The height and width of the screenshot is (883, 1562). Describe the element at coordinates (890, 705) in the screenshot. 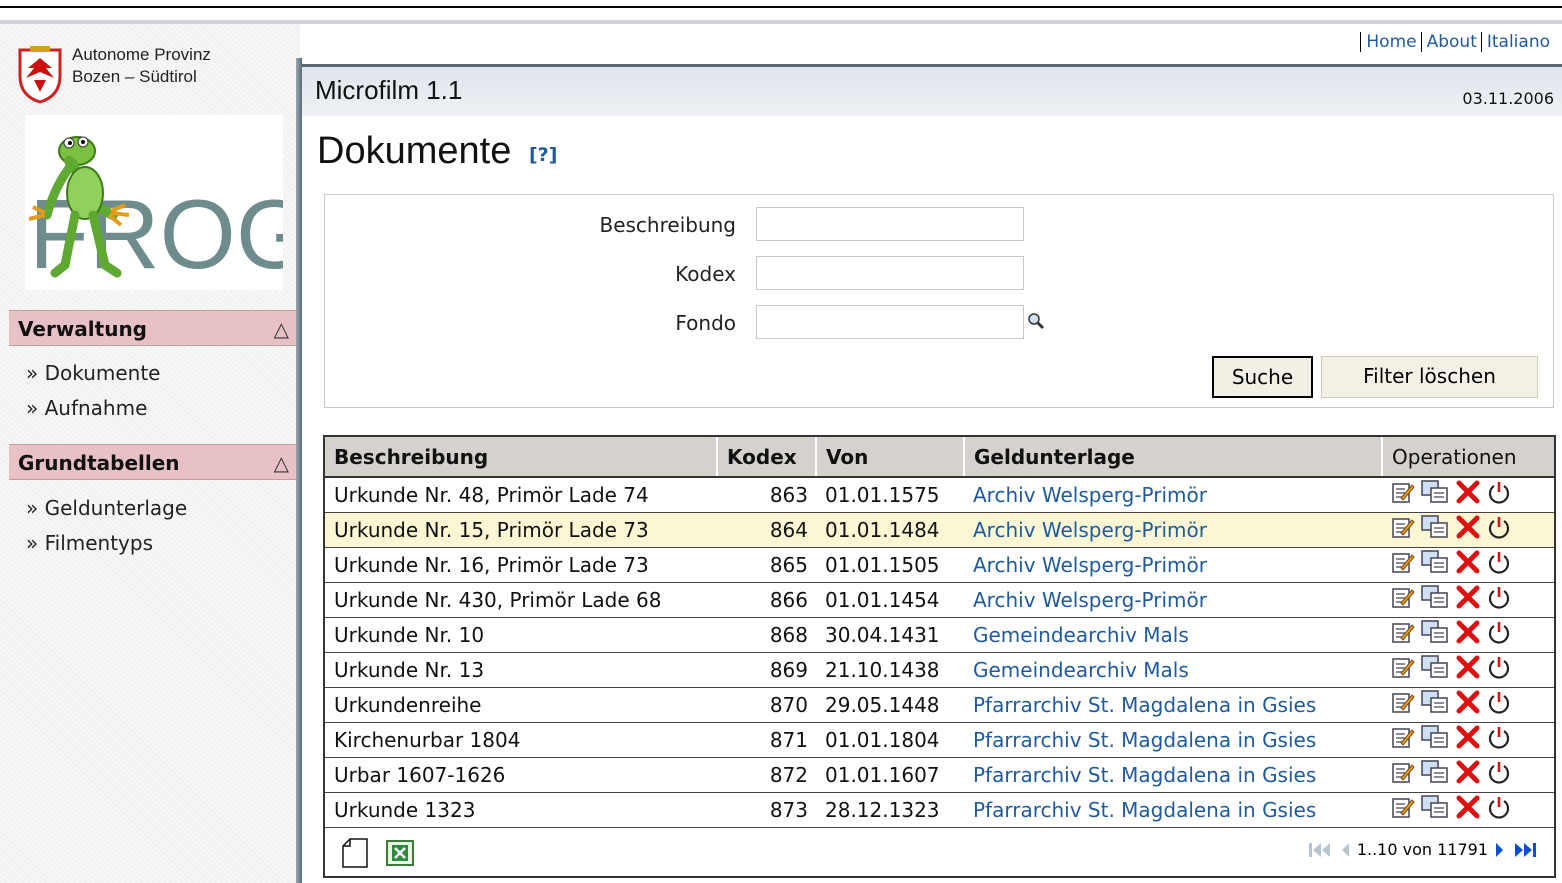

I see `cell-von: 29.05.1448` at that location.